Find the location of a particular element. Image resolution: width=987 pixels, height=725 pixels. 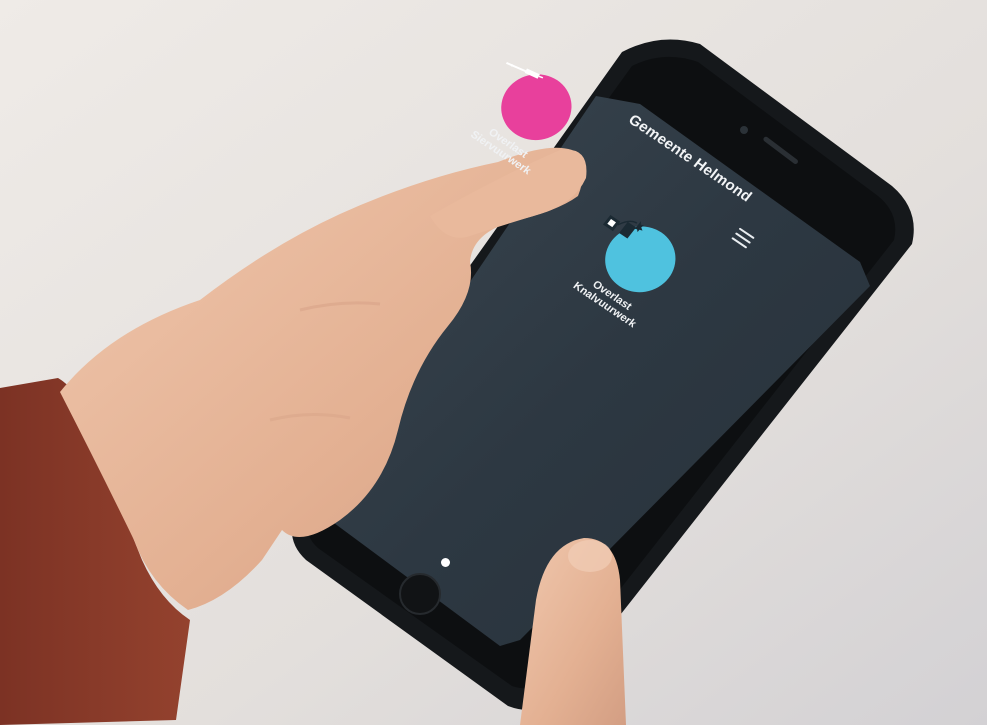

tile-overlast-siervuurwerk: Overlast Siervuurwerk is located at coordinates (527, 119).